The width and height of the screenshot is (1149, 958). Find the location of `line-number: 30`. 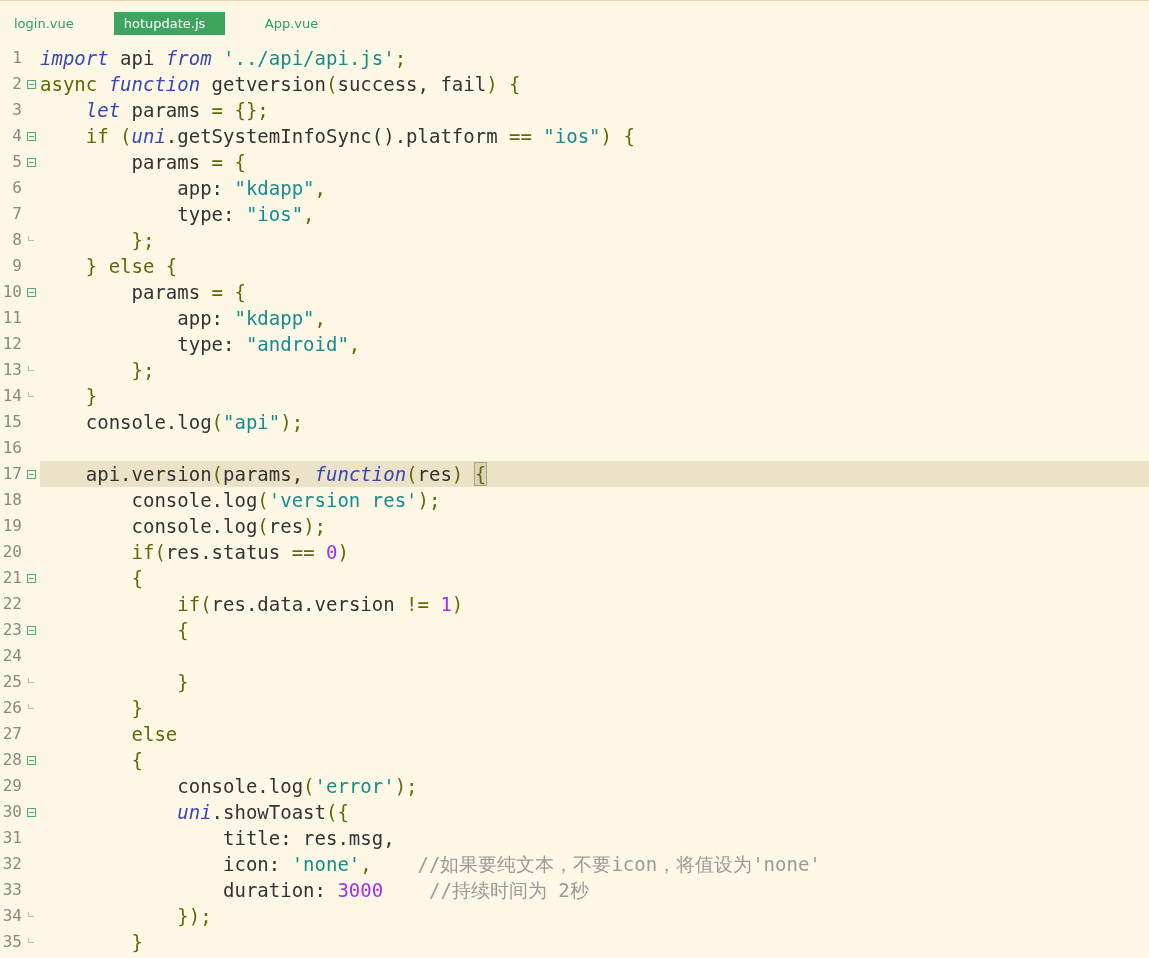

line-number: 30 is located at coordinates (11, 812).